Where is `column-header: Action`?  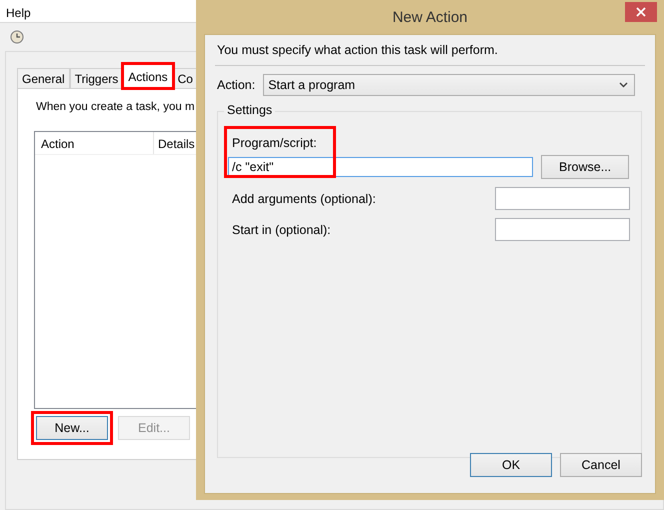 column-header: Action is located at coordinates (94, 143).